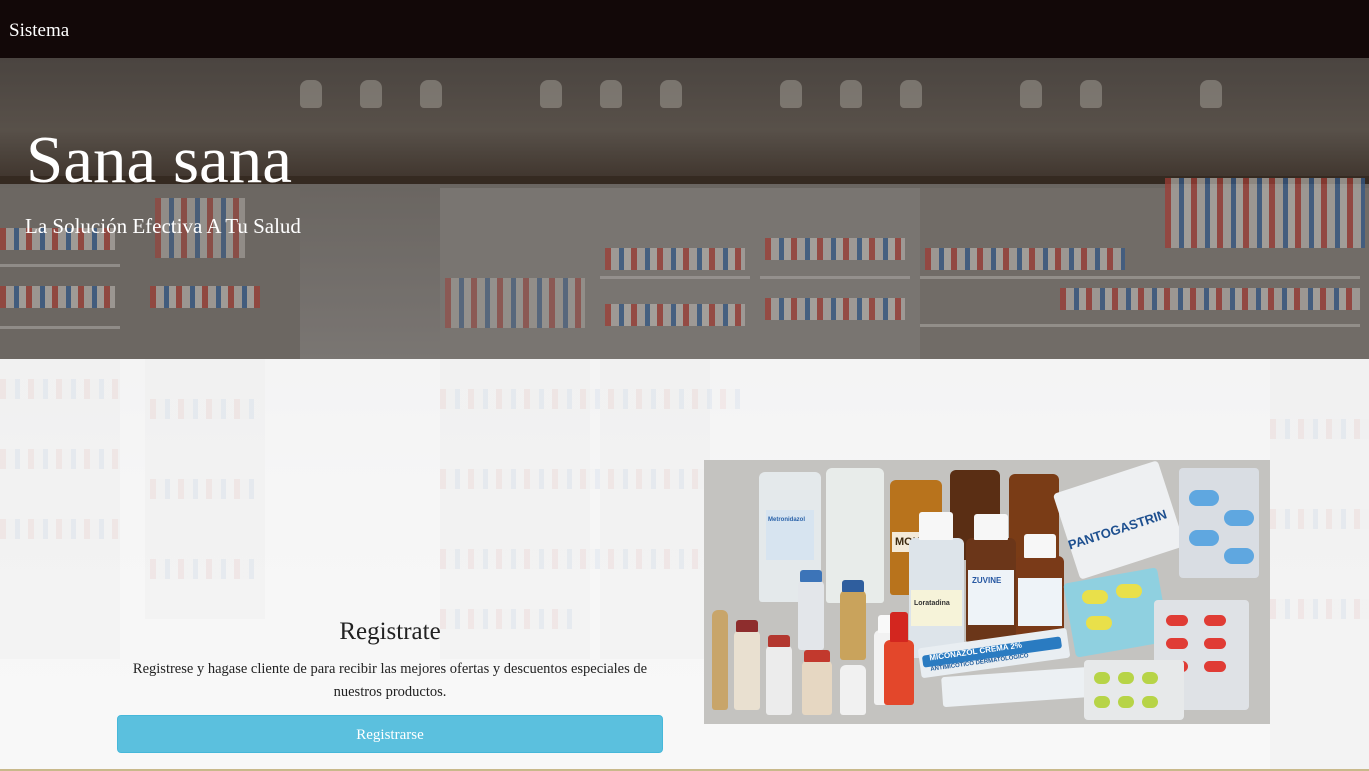 The height and width of the screenshot is (771, 1369). Describe the element at coordinates (390, 734) in the screenshot. I see `register-button: Registrarse` at that location.